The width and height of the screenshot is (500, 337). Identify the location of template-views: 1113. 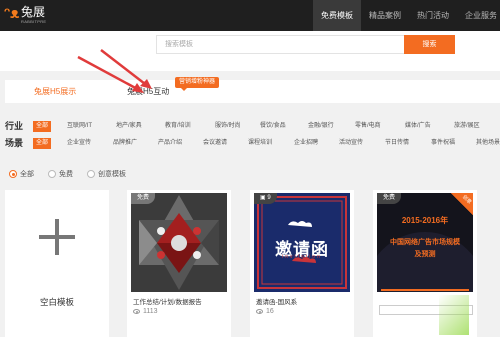
(145, 311).